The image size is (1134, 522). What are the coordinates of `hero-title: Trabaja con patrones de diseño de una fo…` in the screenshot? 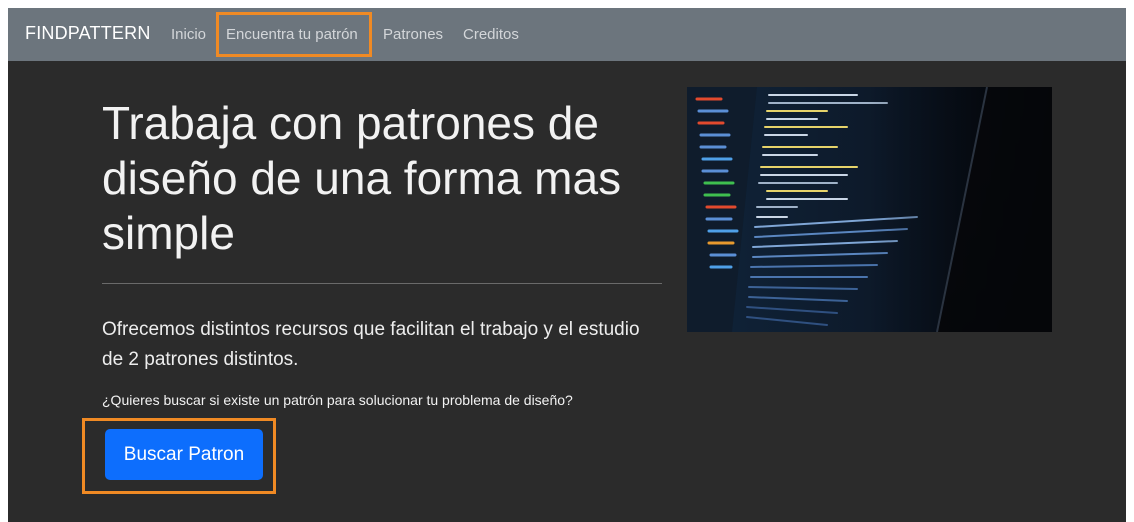 It's located at (362, 178).